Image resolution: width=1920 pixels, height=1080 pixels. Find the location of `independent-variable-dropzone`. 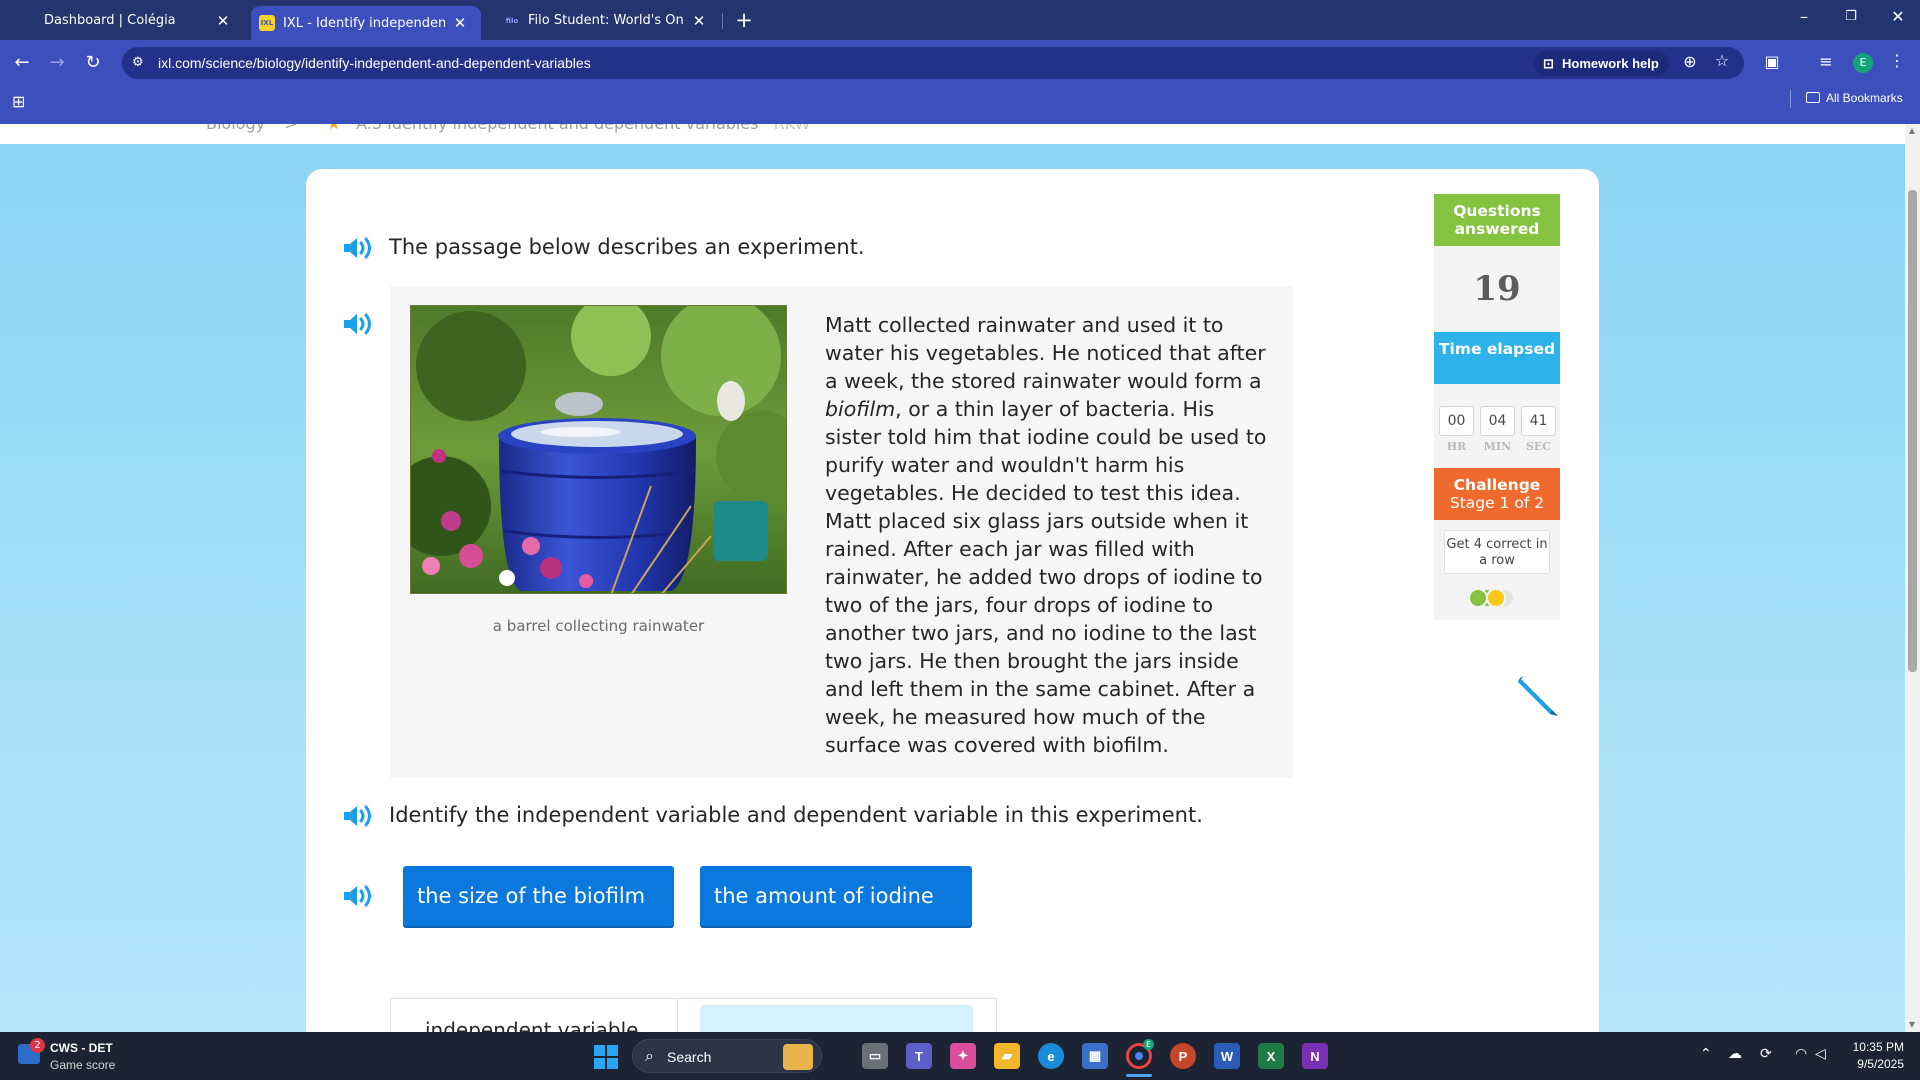

independent-variable-dropzone is located at coordinates (836, 1020).